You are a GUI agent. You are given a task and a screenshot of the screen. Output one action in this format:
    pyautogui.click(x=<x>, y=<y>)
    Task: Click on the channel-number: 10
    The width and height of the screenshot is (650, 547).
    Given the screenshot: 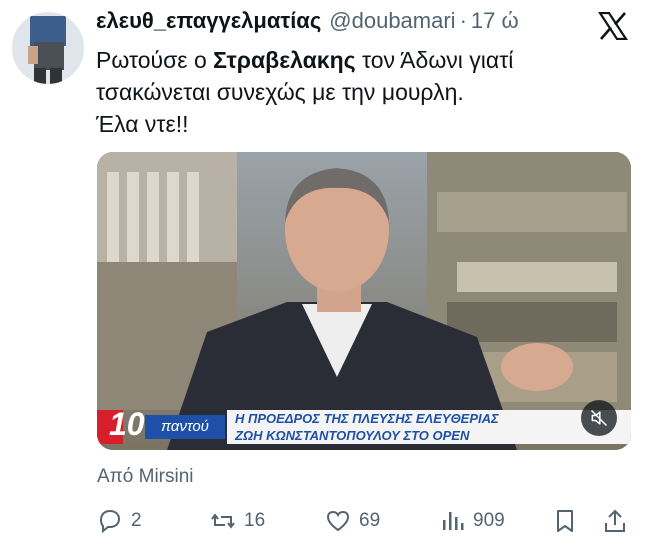 What is the action you would take?
    pyautogui.click(x=127, y=424)
    